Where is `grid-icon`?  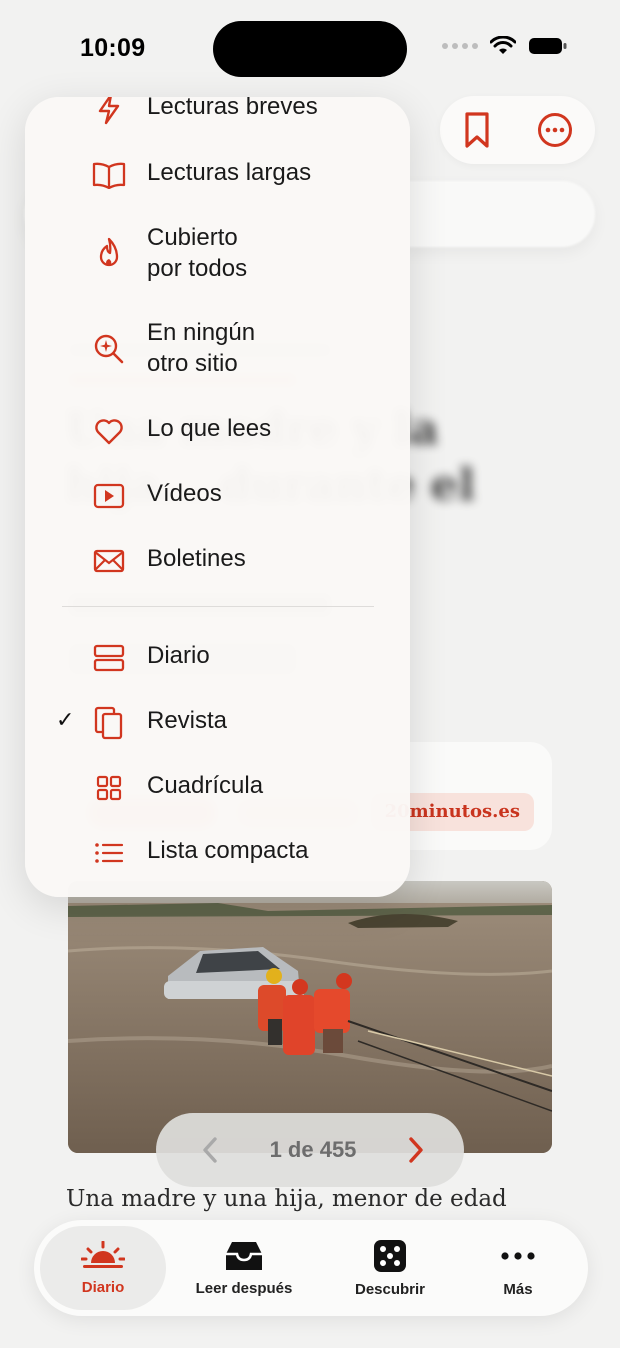
grid-icon is located at coordinates (109, 788).